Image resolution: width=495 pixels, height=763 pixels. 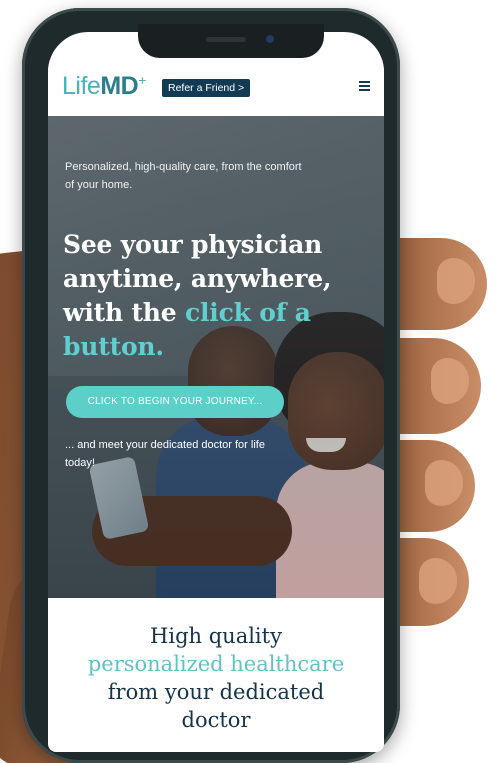 What do you see at coordinates (216, 664) in the screenshot?
I see `section-heading-accent: personalized healthcare` at bounding box center [216, 664].